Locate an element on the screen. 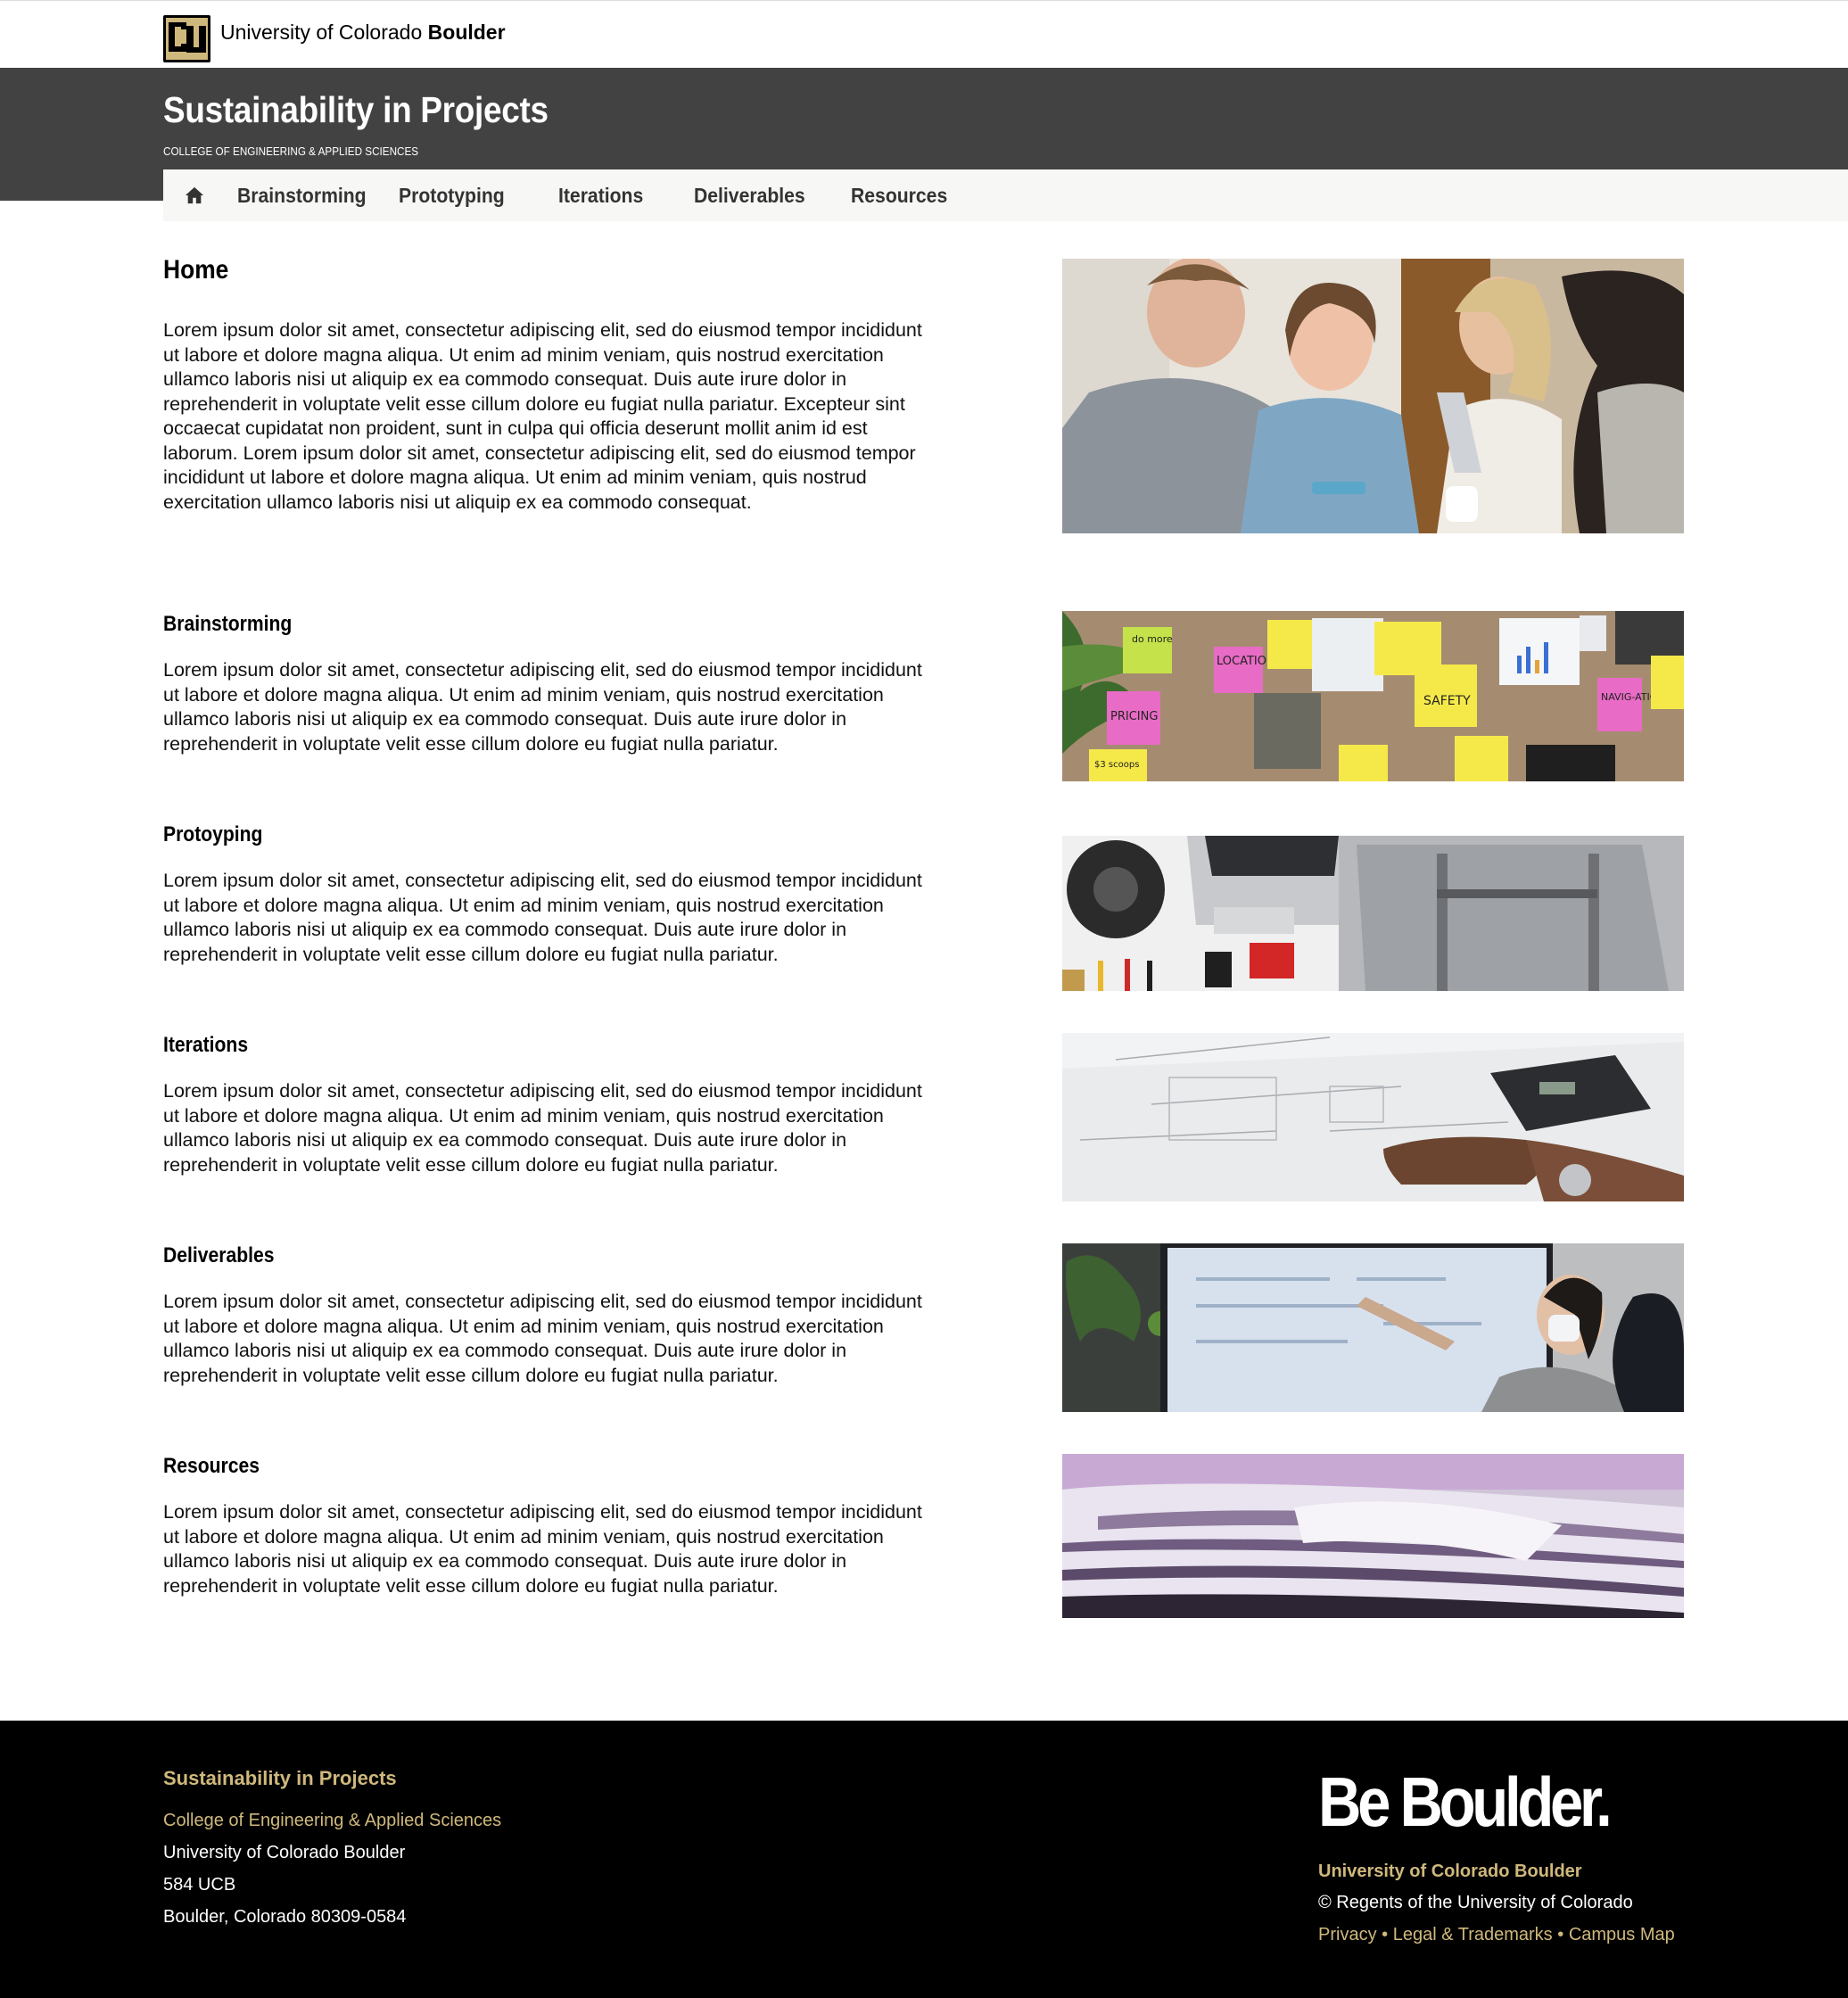  footer-university: University of Colorado Boulder is located at coordinates (284, 1852).